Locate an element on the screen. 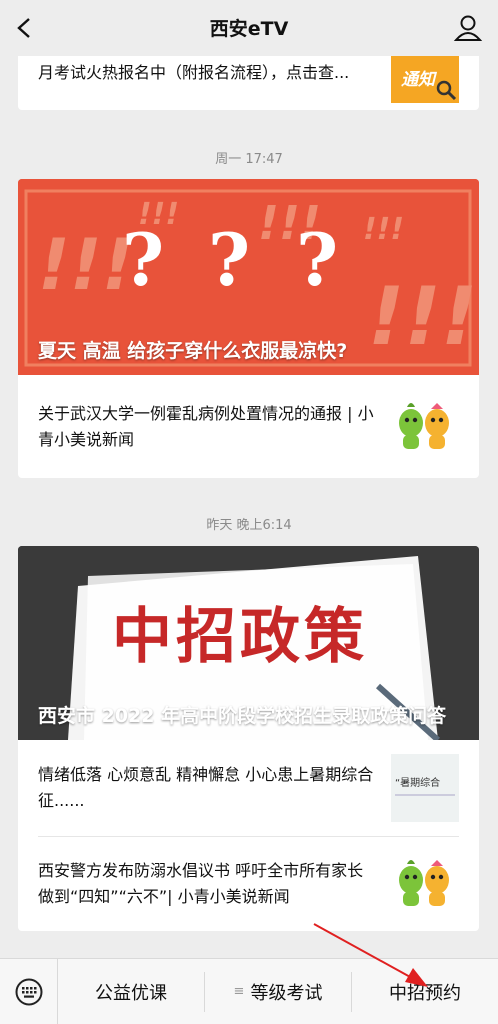  thumb-text: “暑期综合 is located at coordinates (418, 783).